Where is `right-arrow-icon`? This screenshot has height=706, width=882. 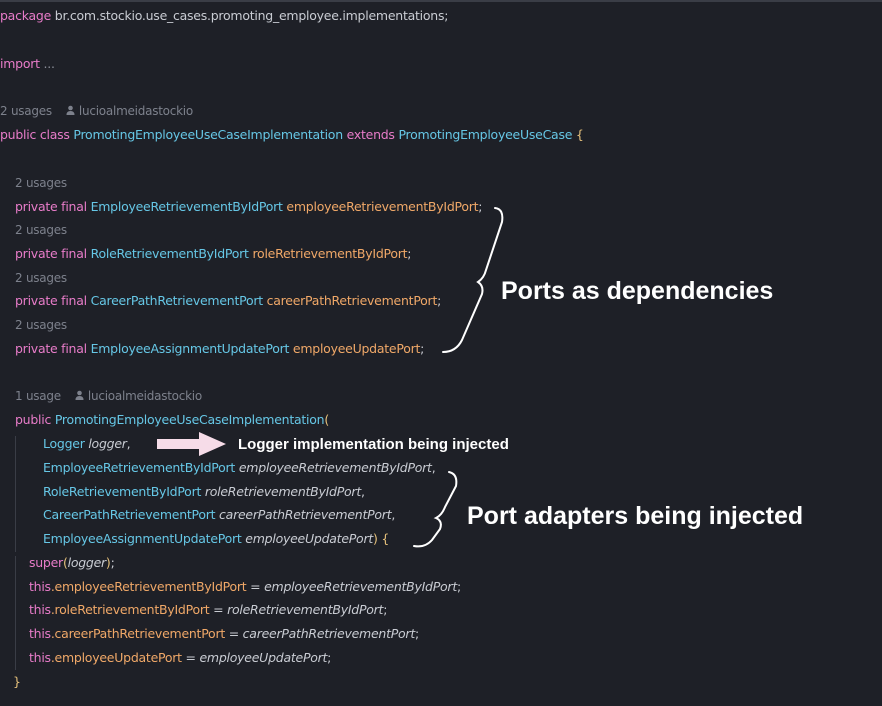 right-arrow-icon is located at coordinates (191, 444).